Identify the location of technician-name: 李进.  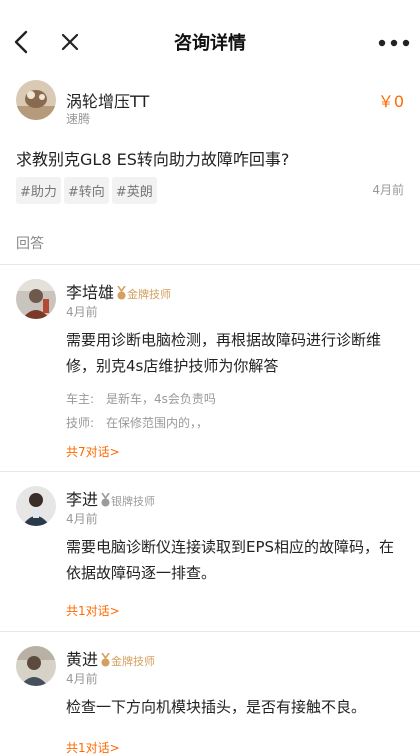
(82, 499).